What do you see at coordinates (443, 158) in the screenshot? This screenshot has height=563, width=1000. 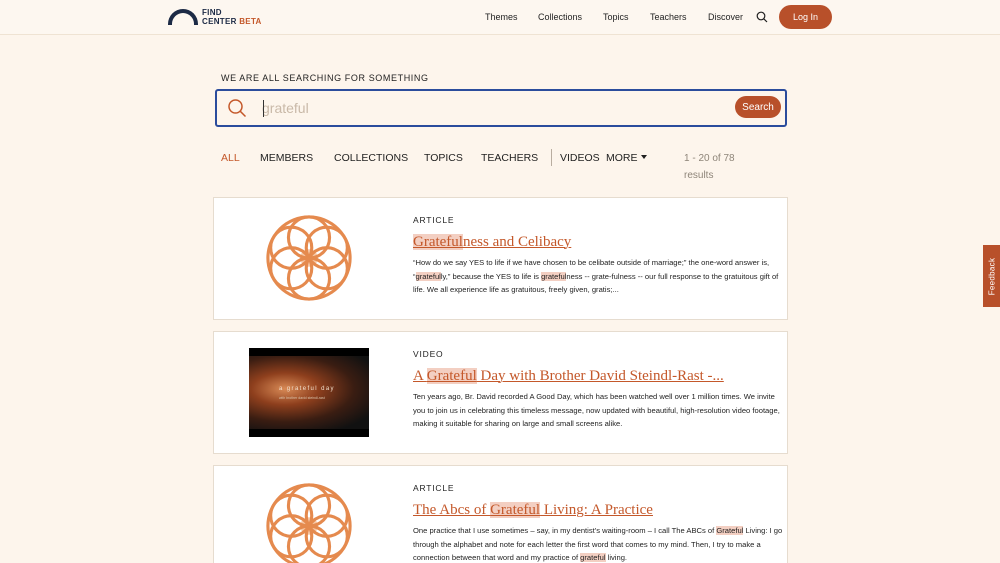 I see `tab-topics: TOPICS` at bounding box center [443, 158].